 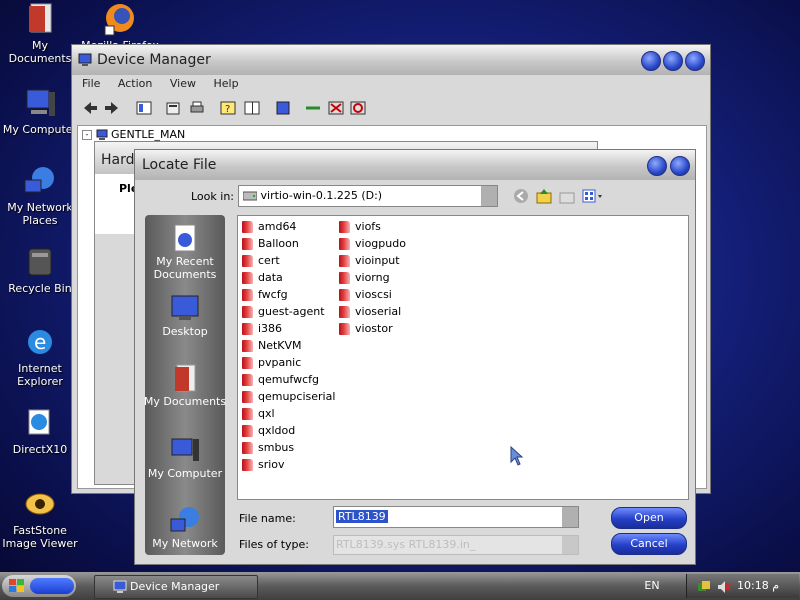 What do you see at coordinates (40, 52) in the screenshot?
I see `desktop-icon-label: My Documents` at bounding box center [40, 52].